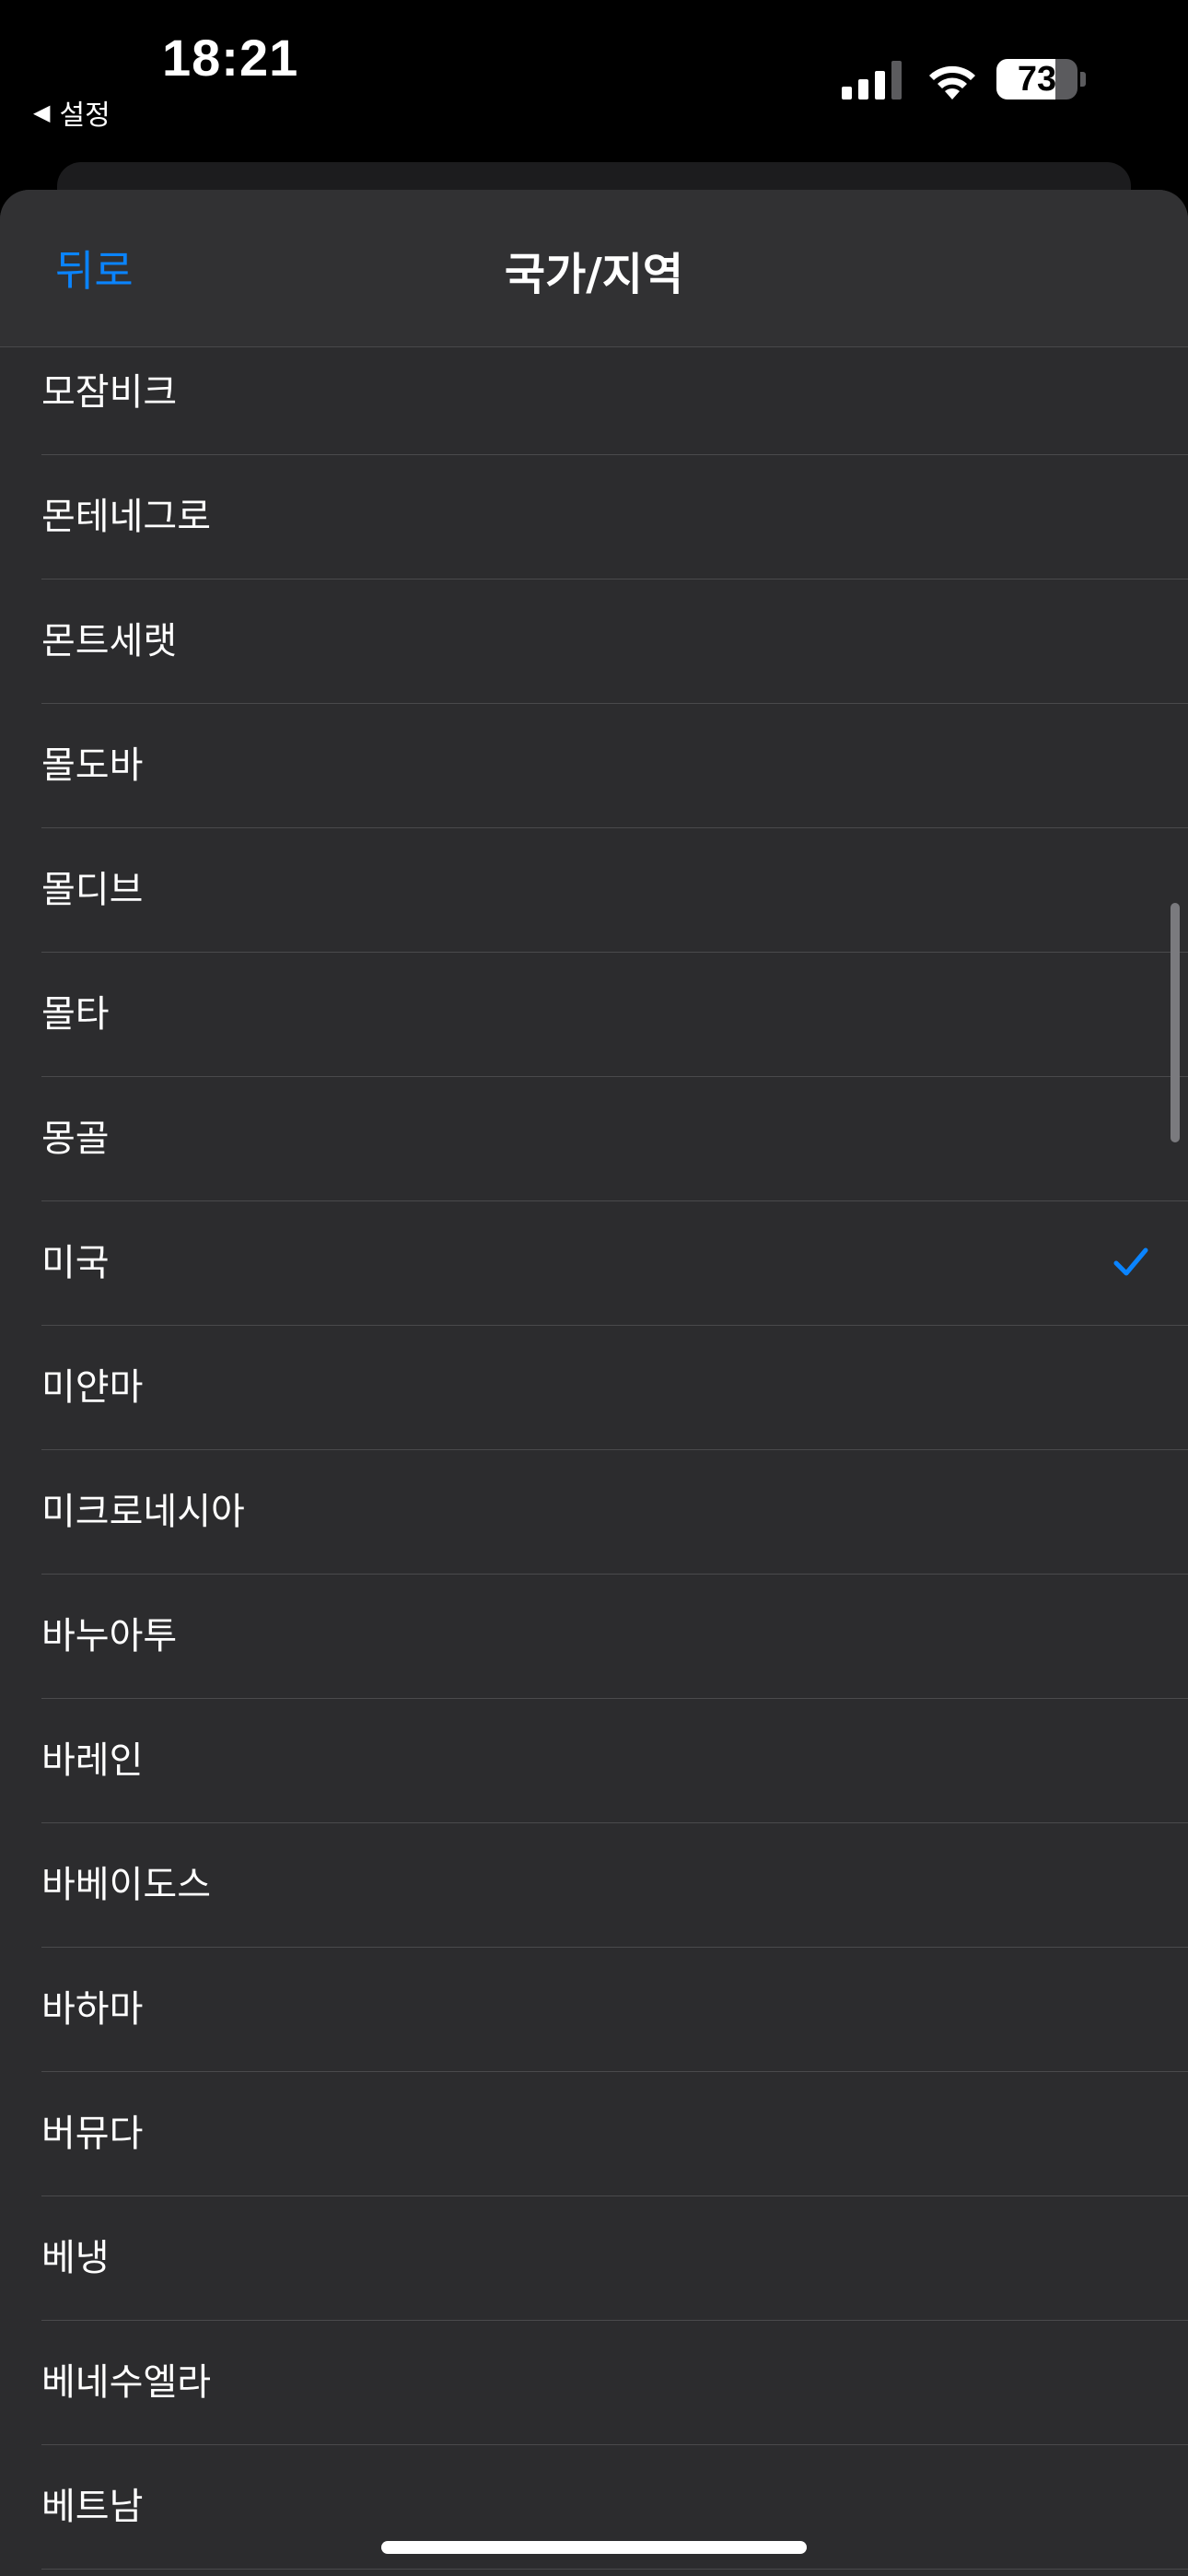 This screenshot has width=1188, height=2576. I want to click on page-title: 국가/지역, so click(594, 274).